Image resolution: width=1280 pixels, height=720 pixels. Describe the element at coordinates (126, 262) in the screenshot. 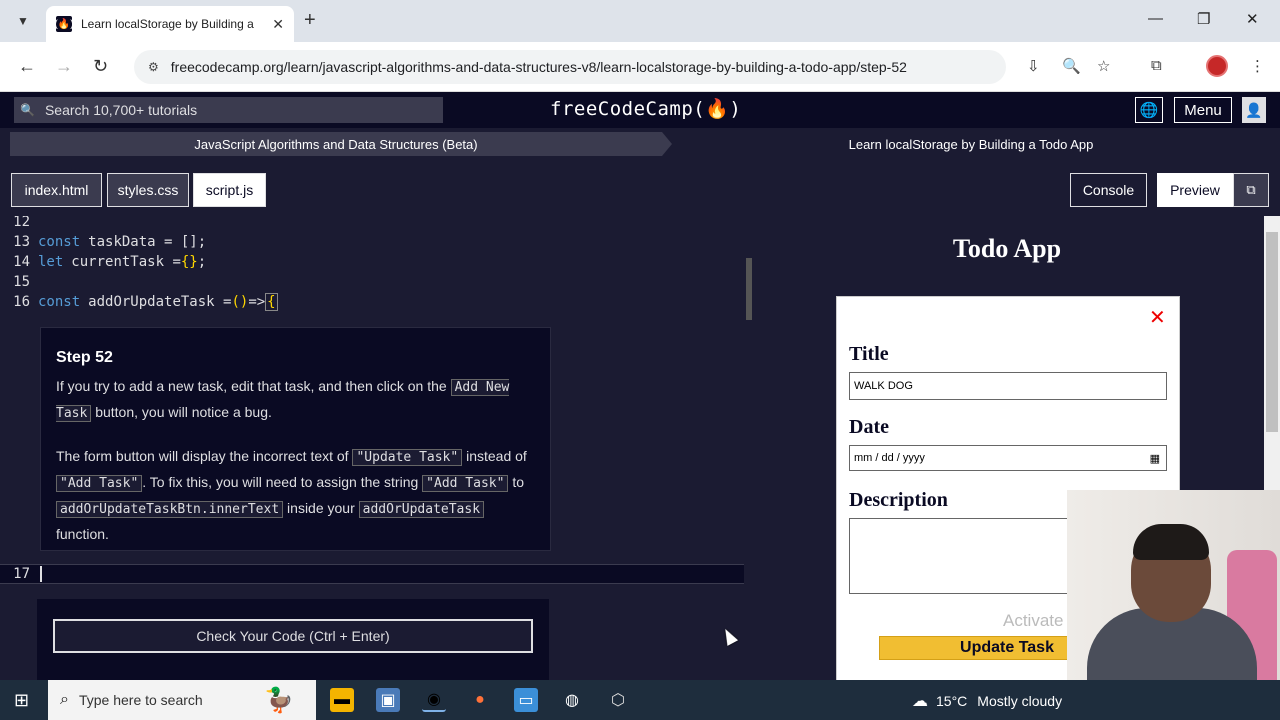

I see `code-text: currentTask =` at that location.